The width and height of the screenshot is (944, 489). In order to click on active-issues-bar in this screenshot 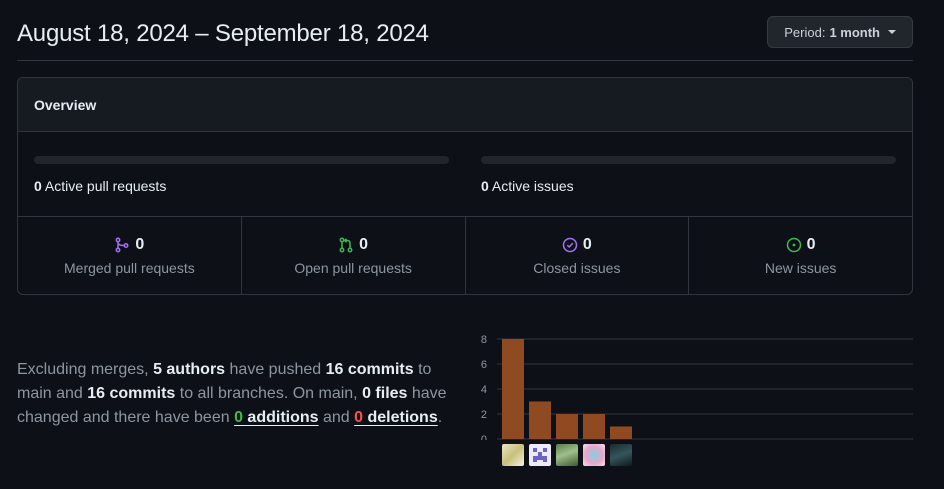, I will do `click(688, 160)`.